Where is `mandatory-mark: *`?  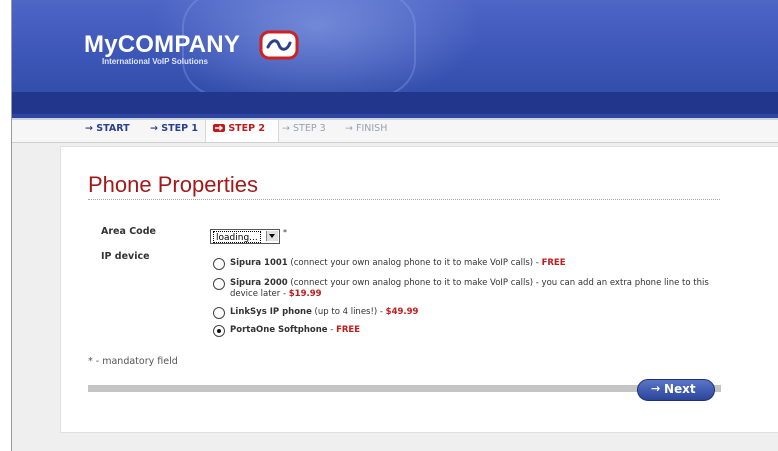 mandatory-mark: * is located at coordinates (285, 232).